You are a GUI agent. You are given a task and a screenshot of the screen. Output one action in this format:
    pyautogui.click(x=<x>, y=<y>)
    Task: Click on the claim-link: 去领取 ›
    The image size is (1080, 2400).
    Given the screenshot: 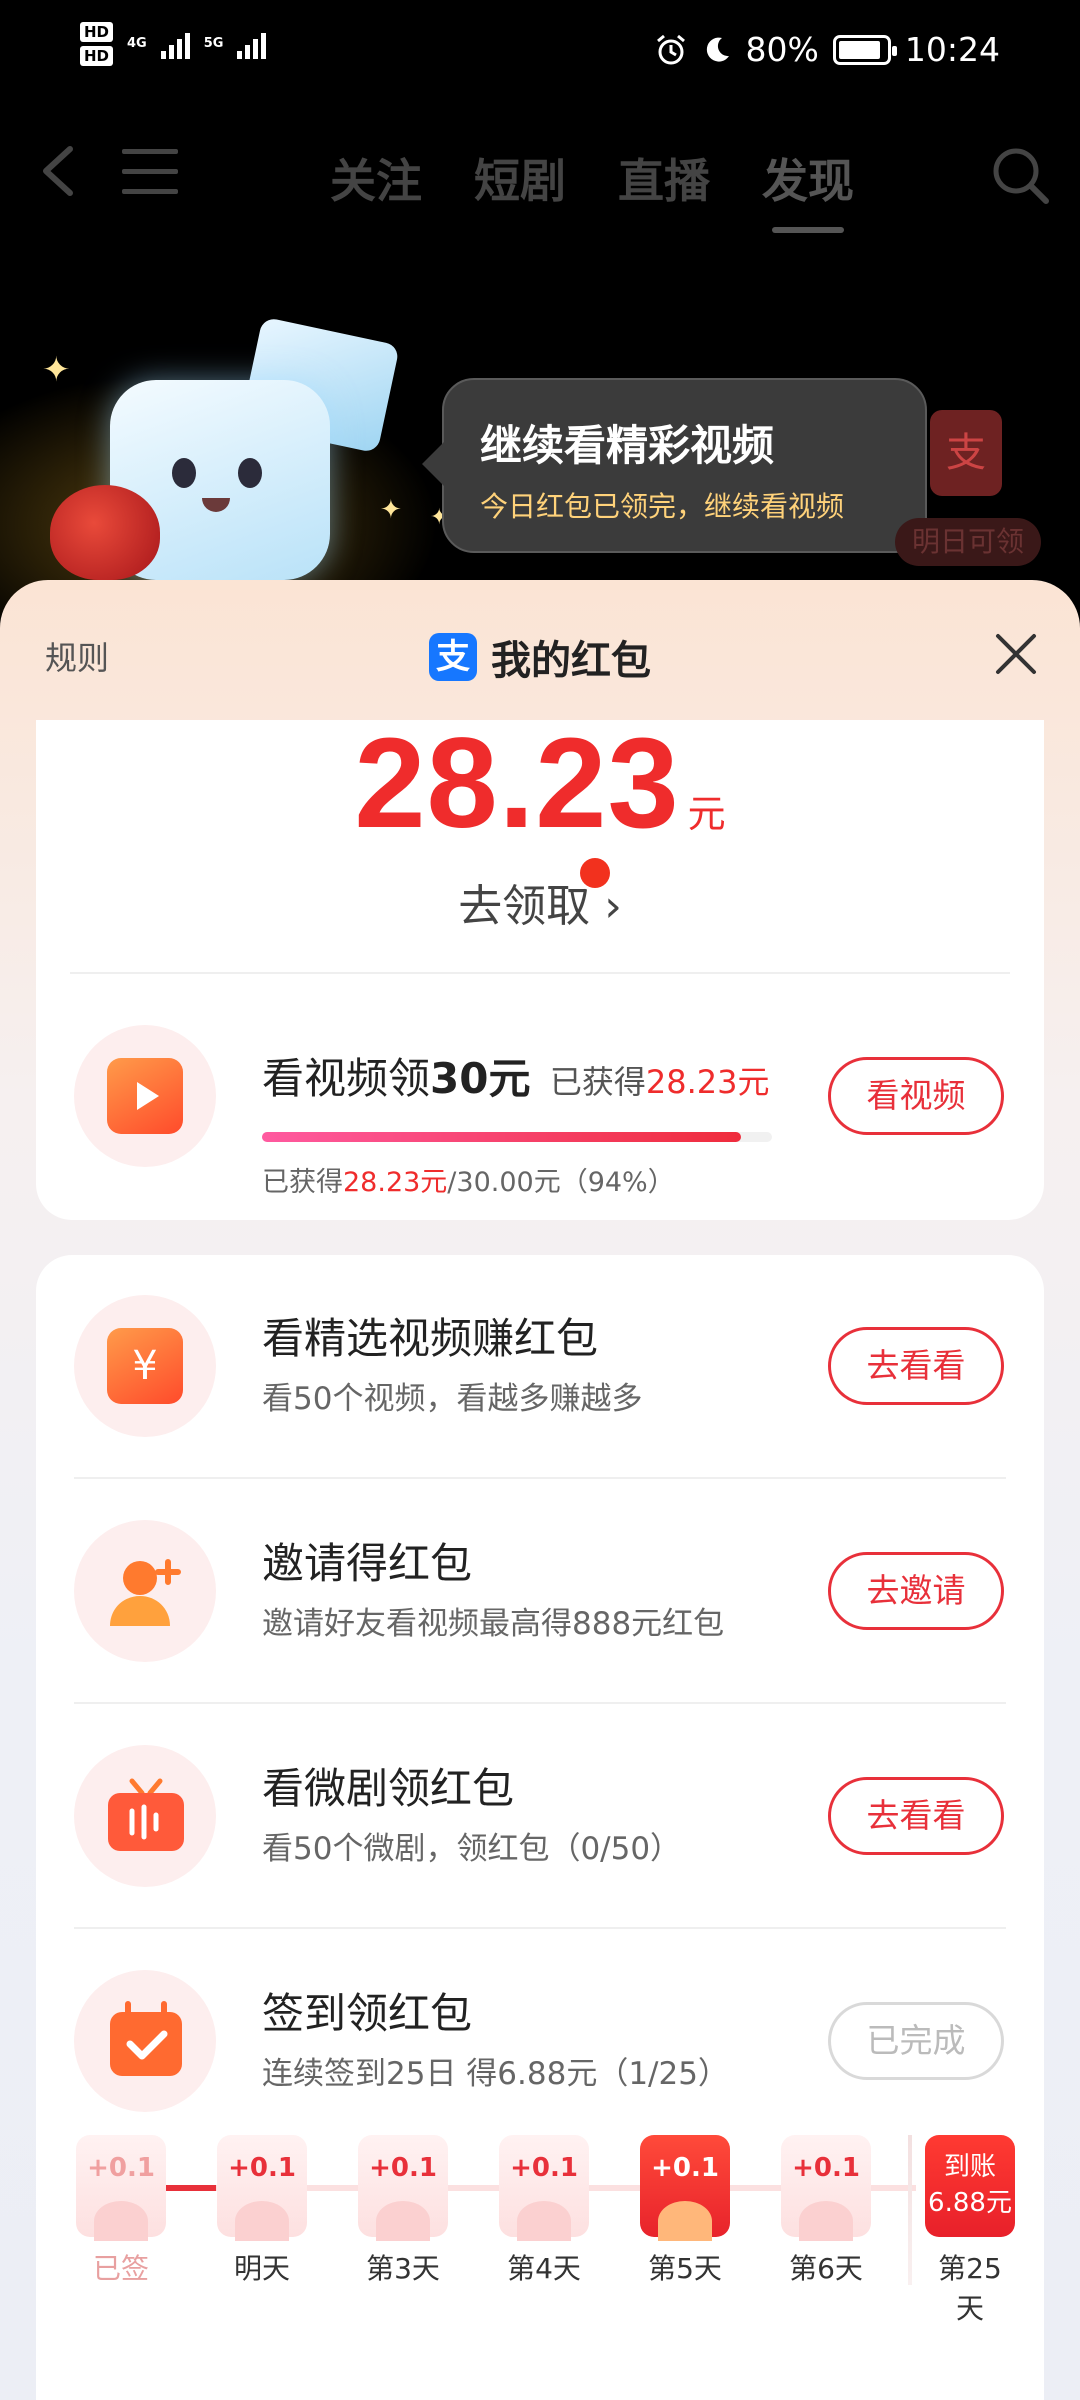 What is the action you would take?
    pyautogui.click(x=540, y=896)
    